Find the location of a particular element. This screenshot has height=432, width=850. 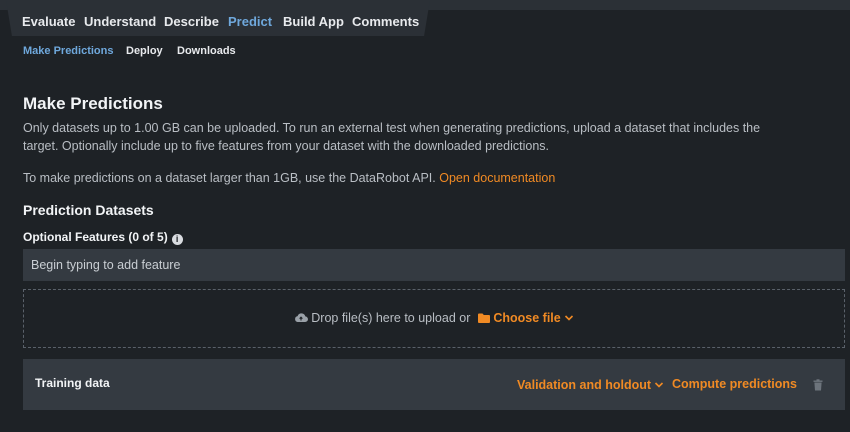

choose-file-button: Choose file is located at coordinates (525, 318).